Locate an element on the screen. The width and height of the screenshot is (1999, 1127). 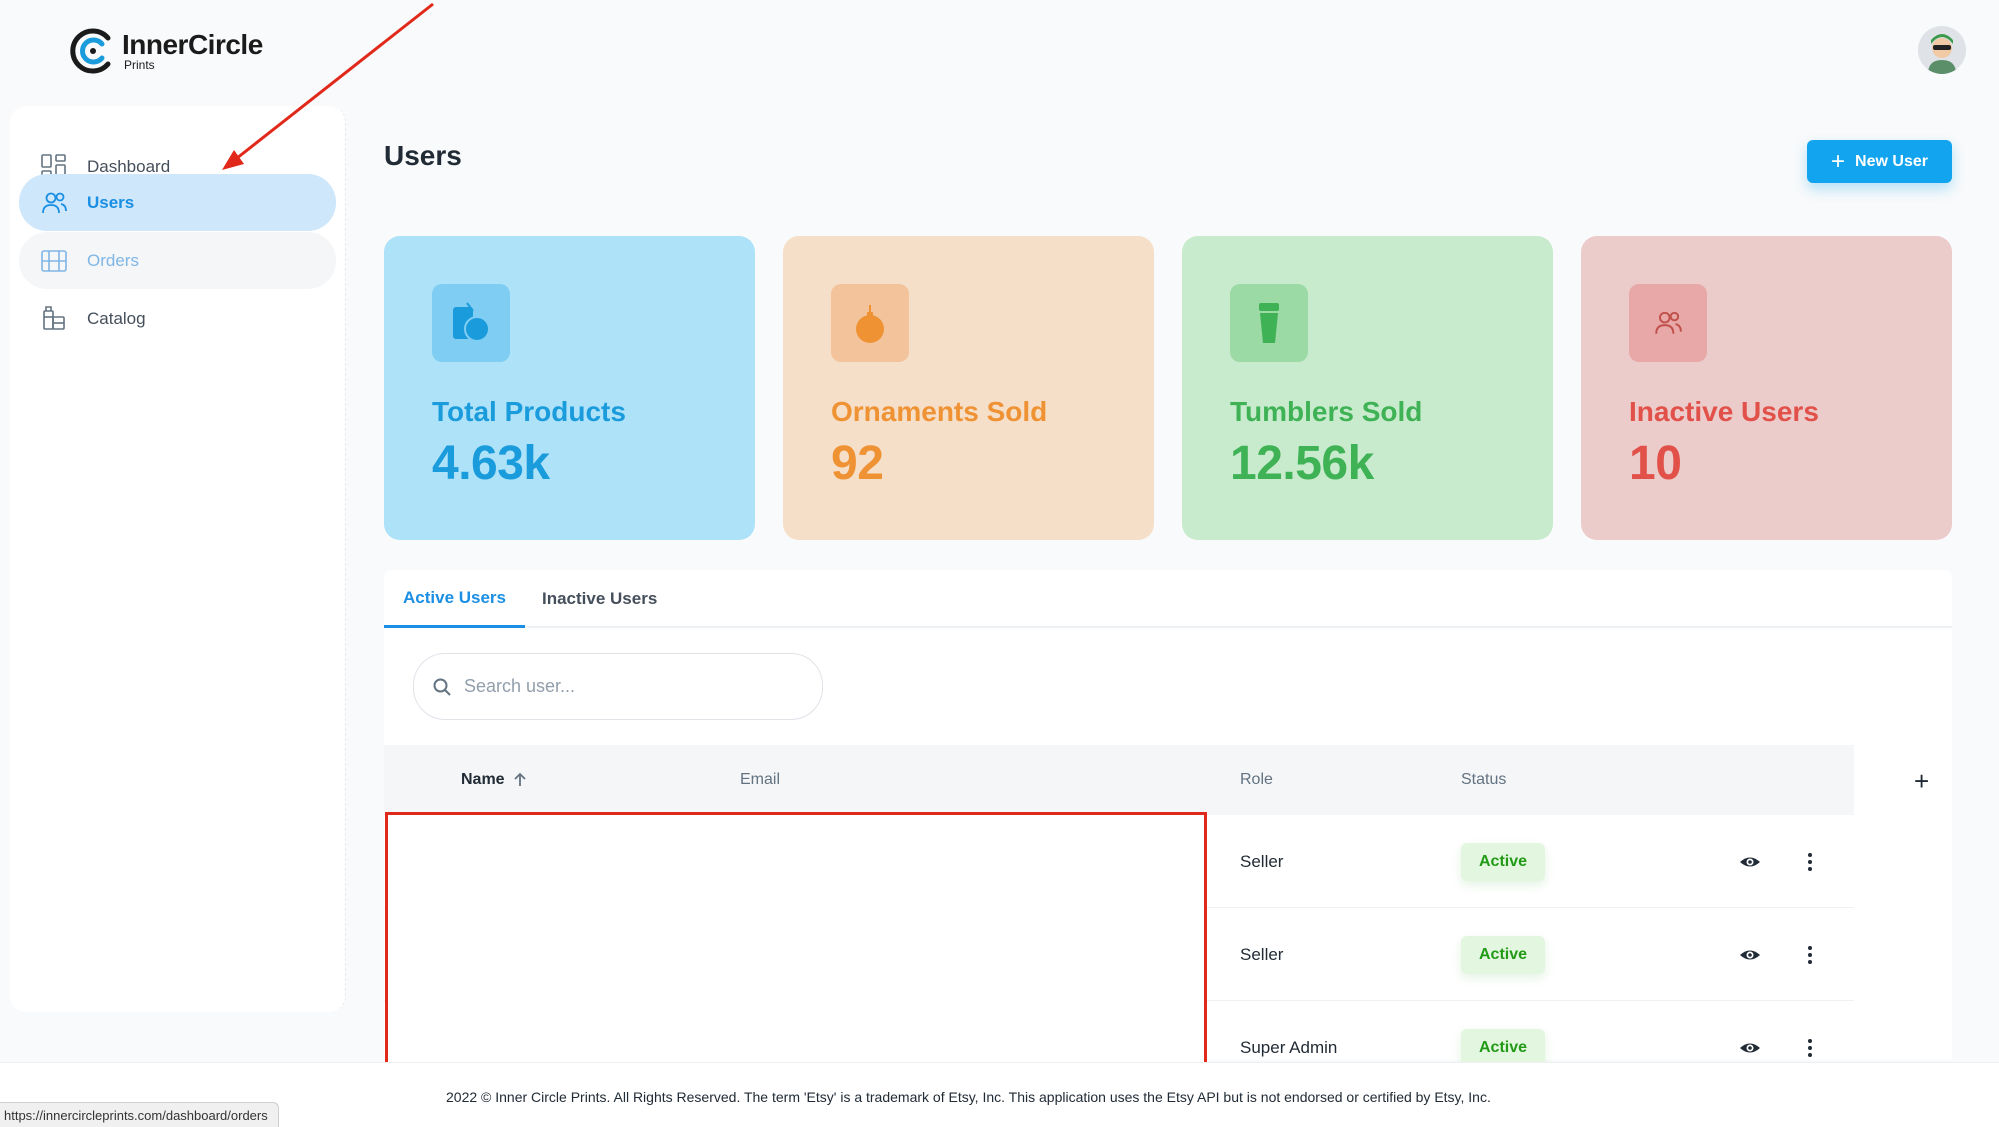
tab-active-users: Active Users is located at coordinates (455, 599).